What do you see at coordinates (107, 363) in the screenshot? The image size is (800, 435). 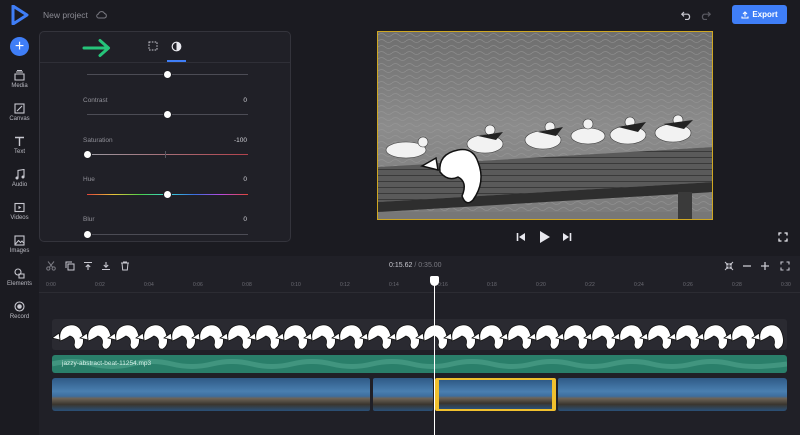 I see `audio-clip-name: jazzy-abstract-beat-11254.mp3` at bounding box center [107, 363].